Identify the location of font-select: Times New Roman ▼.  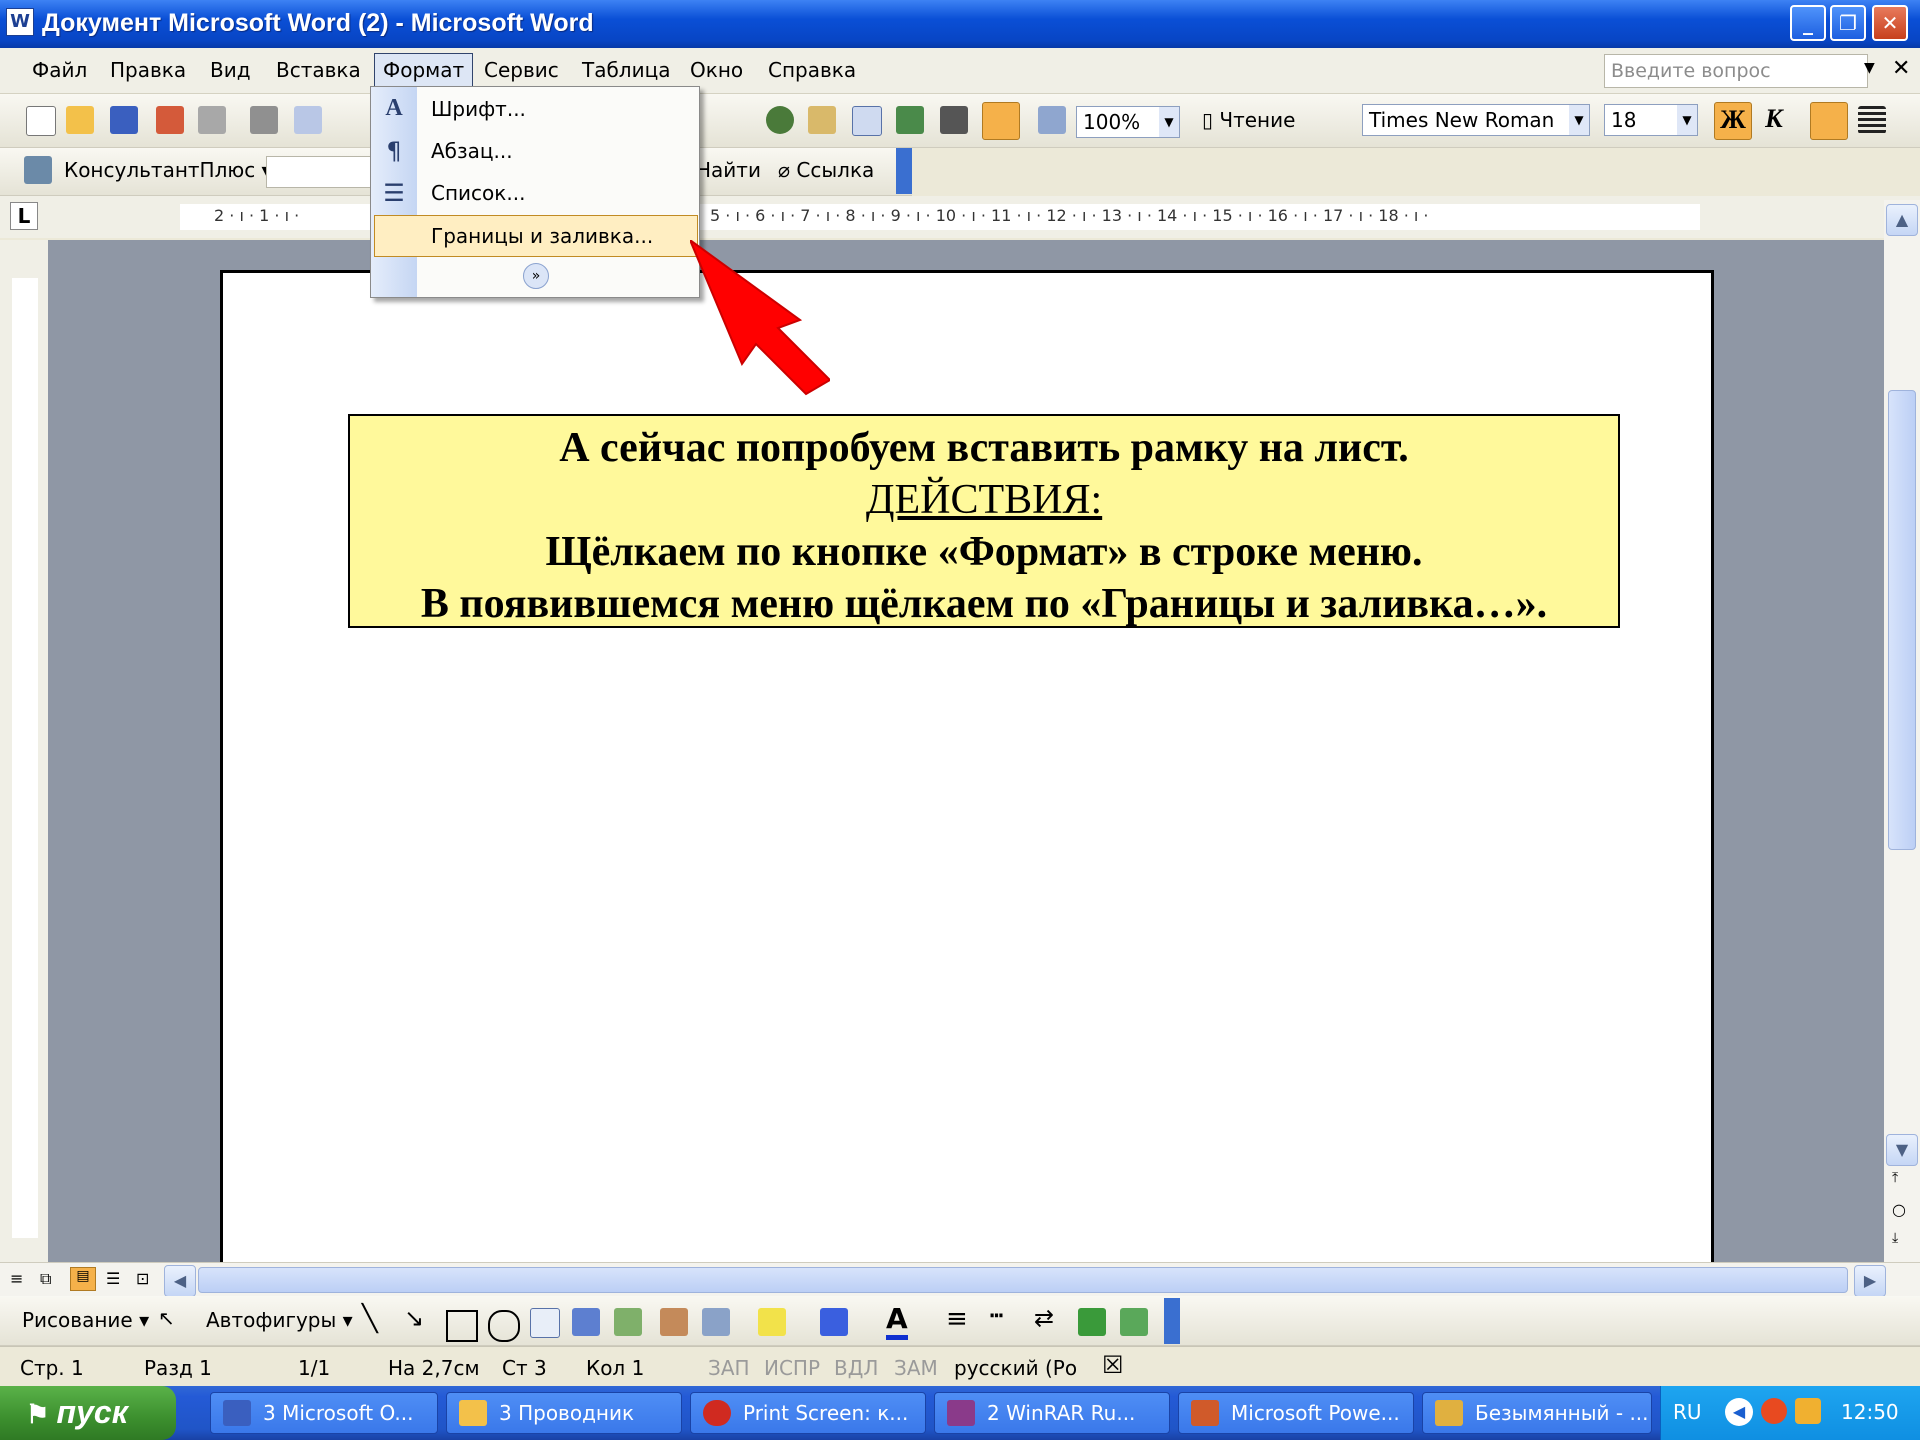
(1476, 120).